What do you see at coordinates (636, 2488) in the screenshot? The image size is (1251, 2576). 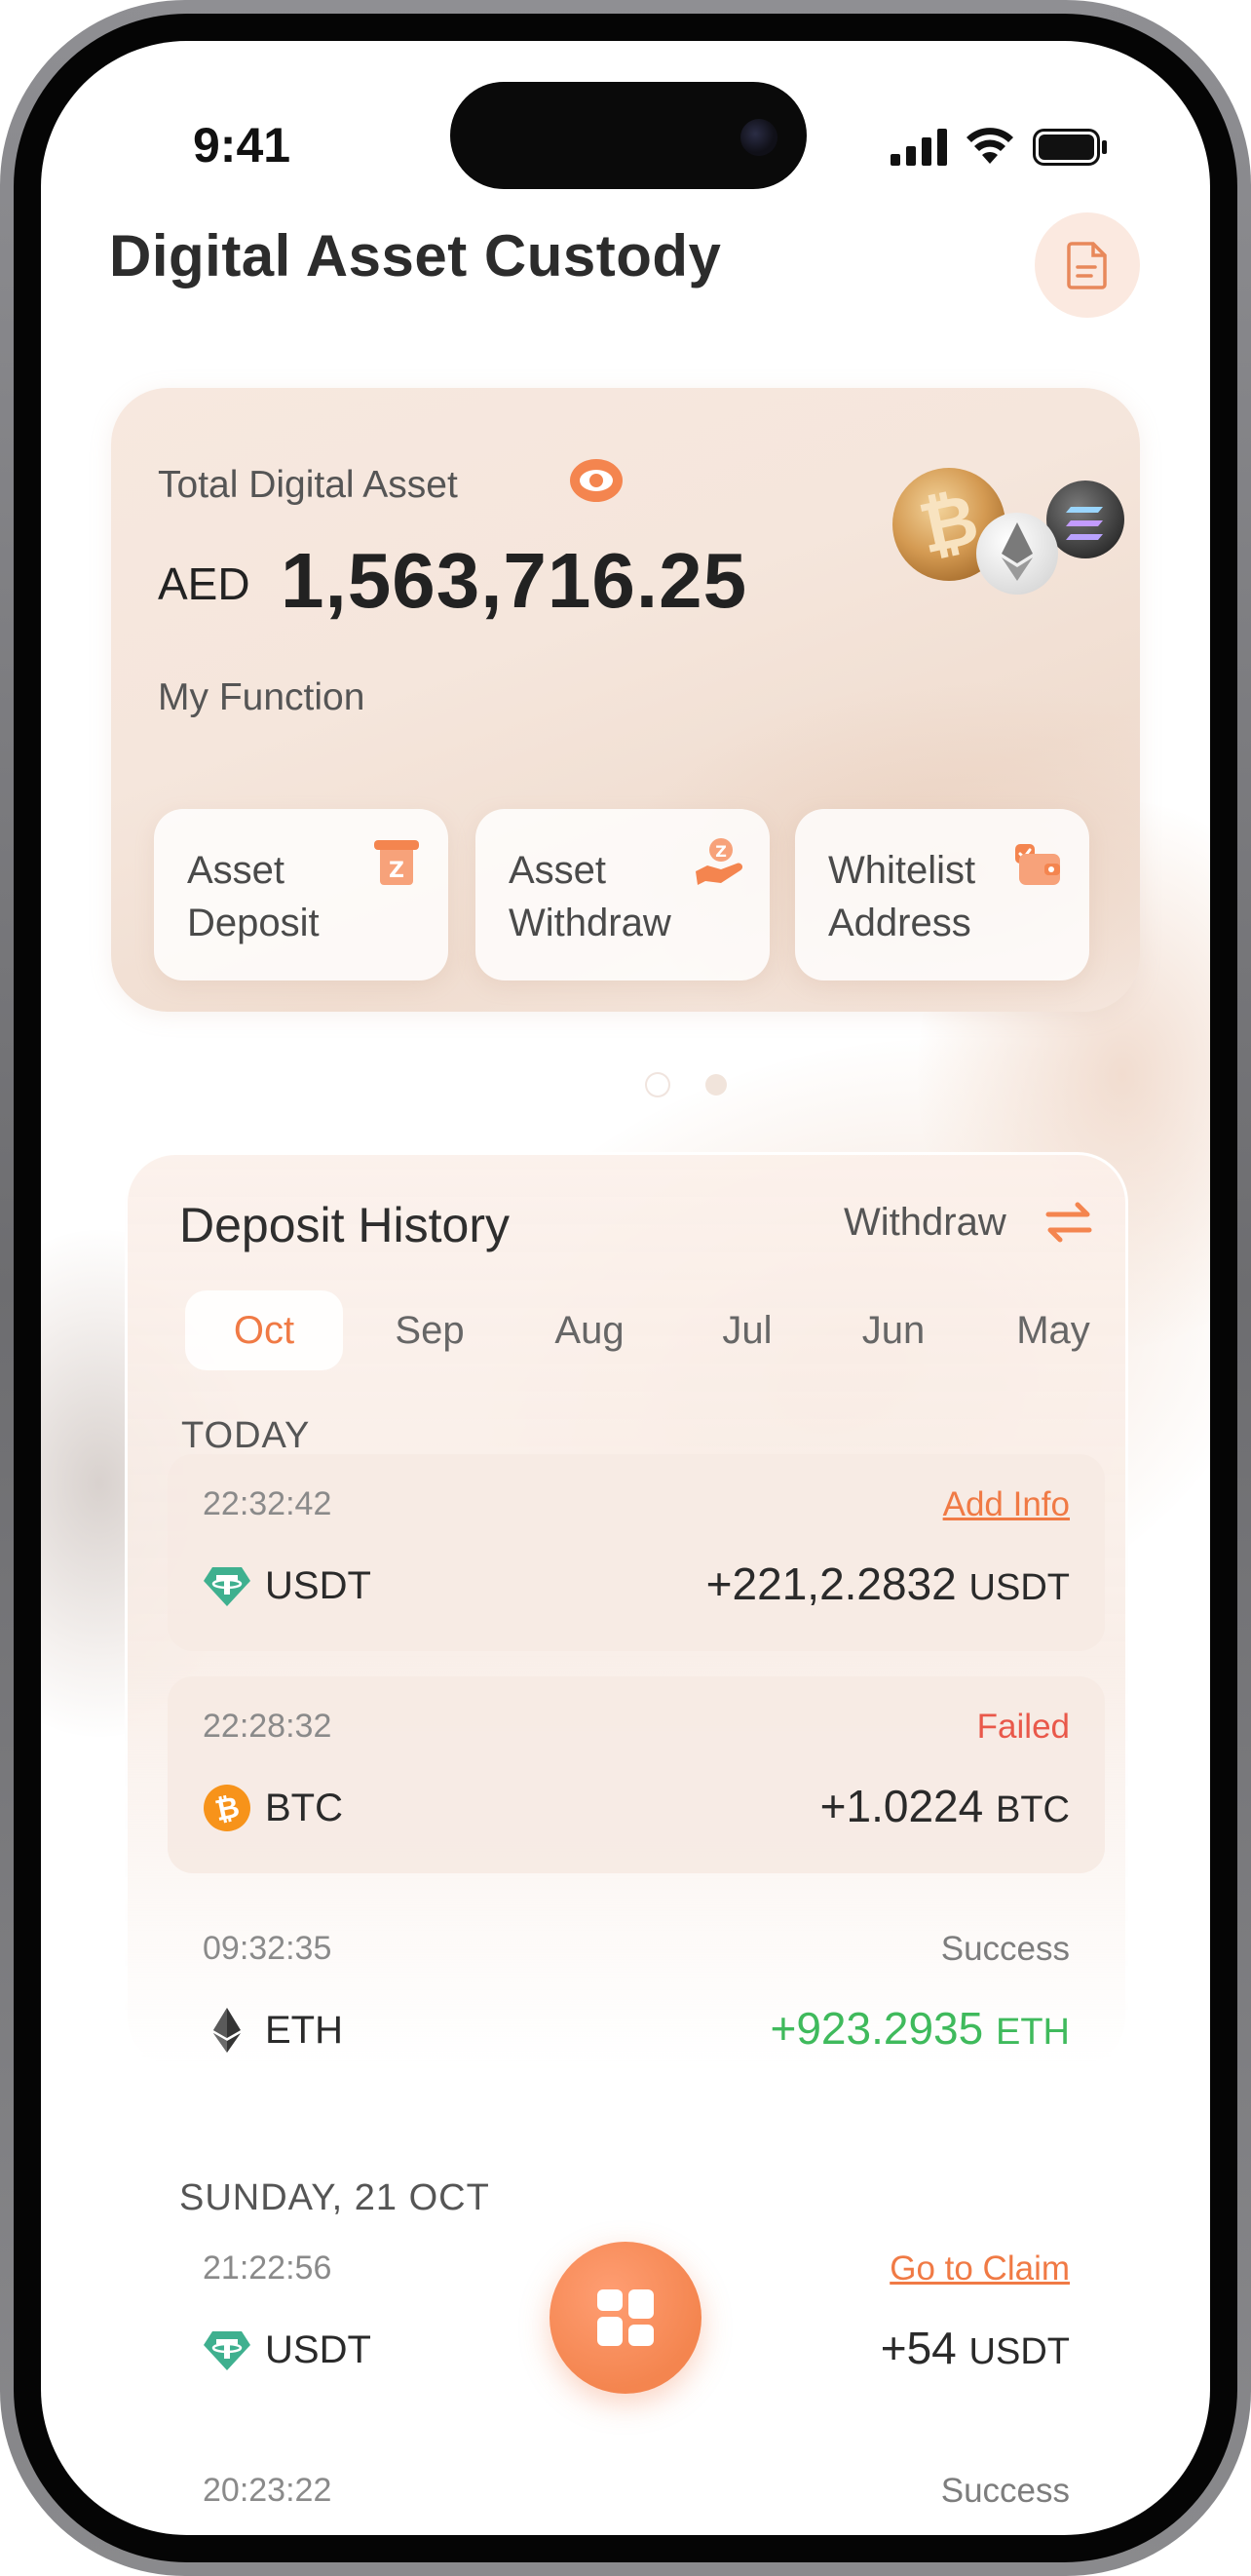 I see `transaction-row: 20:23:22 Success` at bounding box center [636, 2488].